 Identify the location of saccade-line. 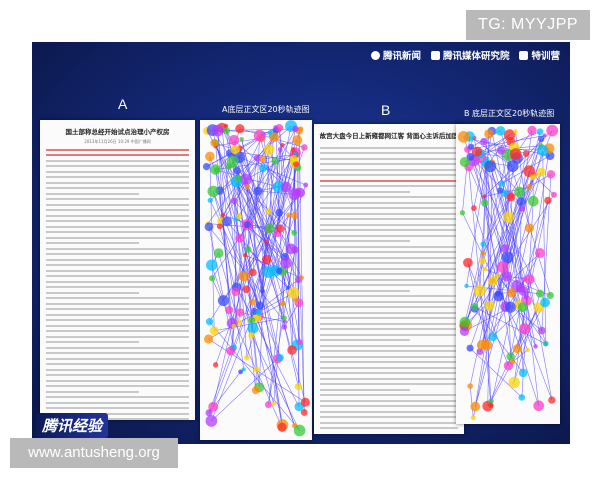
(471, 402).